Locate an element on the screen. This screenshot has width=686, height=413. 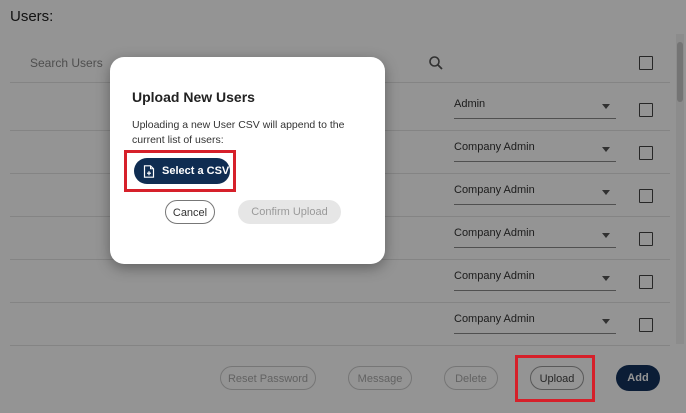
select-csv-label: Select a CSV is located at coordinates (196, 171).